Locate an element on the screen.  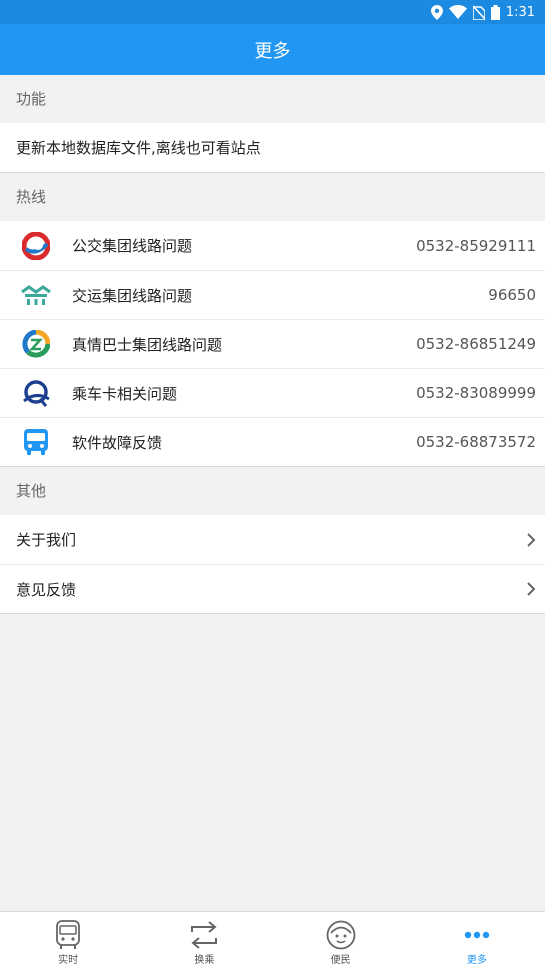
transport-group-logo-icon is located at coordinates (36, 295).